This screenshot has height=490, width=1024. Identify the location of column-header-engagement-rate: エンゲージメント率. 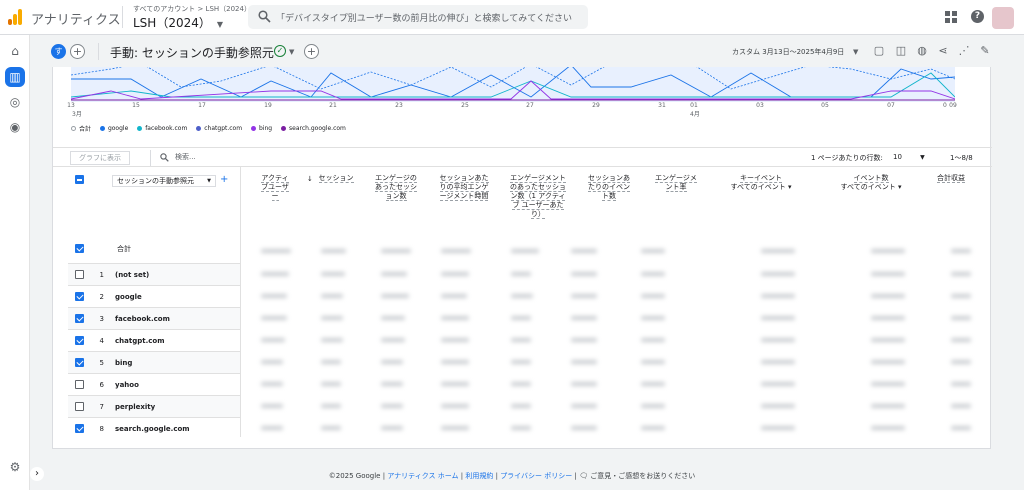
(676, 183).